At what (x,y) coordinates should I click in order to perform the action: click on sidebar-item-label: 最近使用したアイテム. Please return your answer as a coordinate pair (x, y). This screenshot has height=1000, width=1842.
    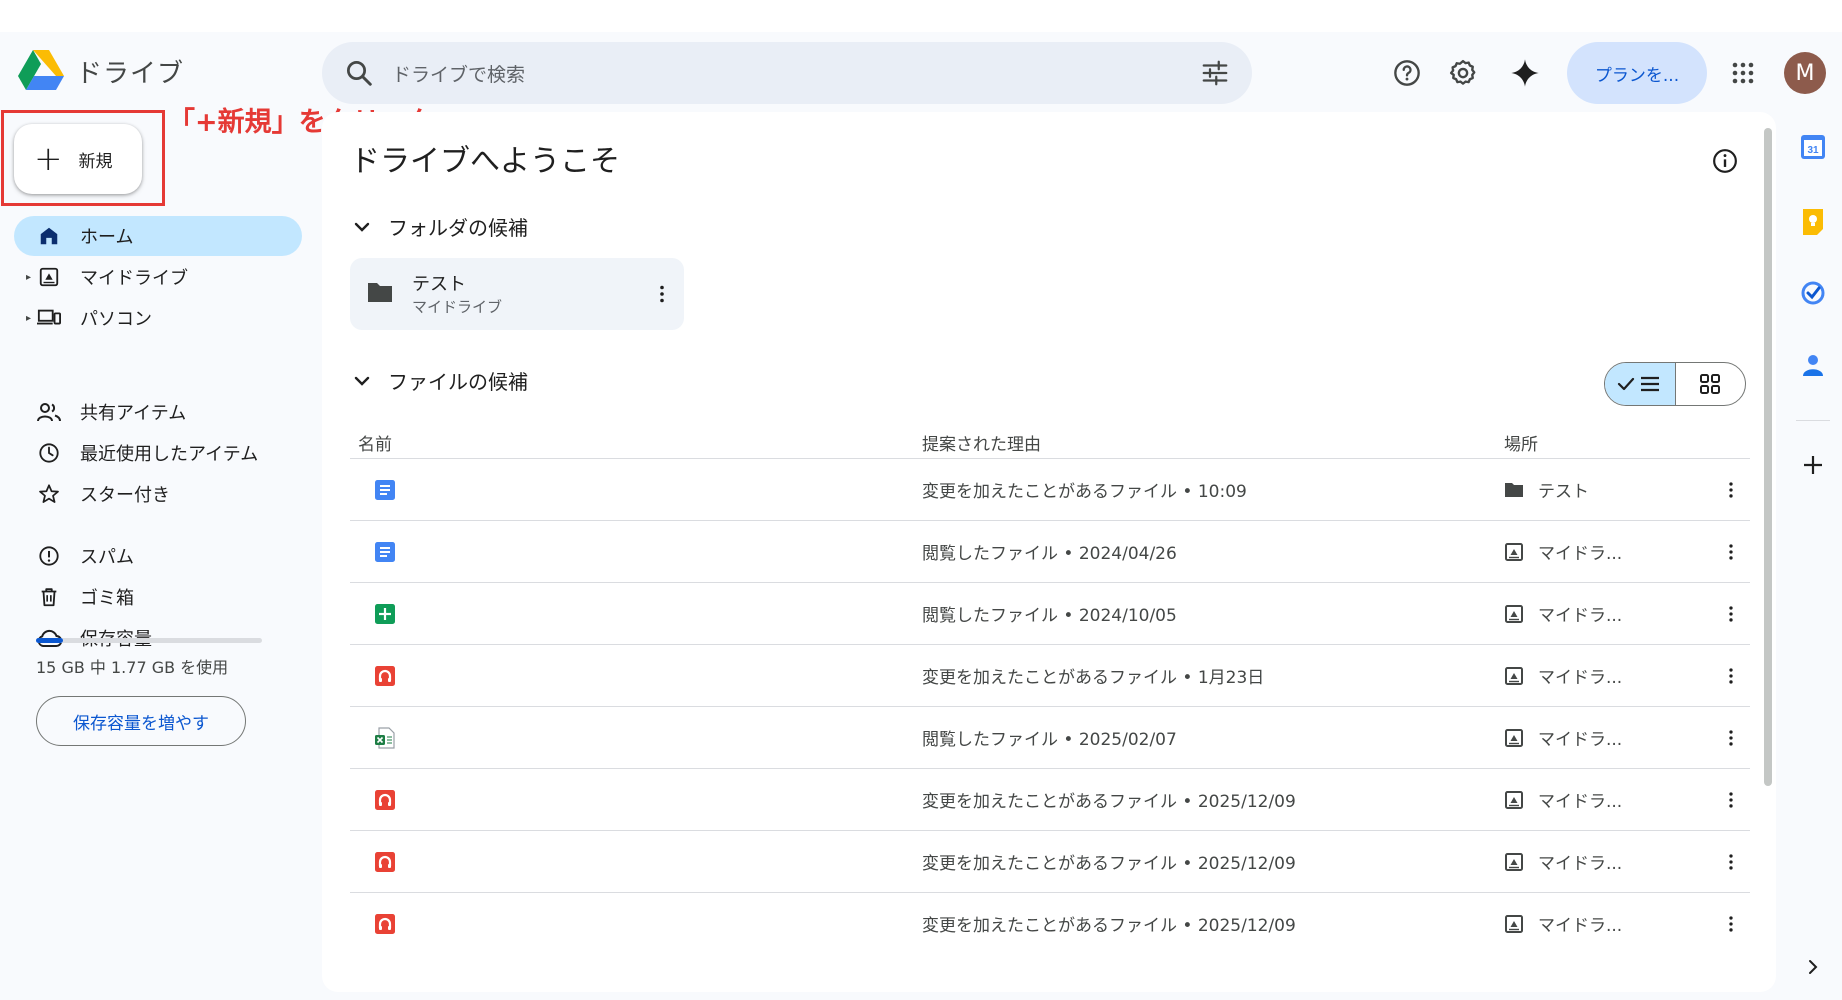
    Looking at the image, I should click on (169, 454).